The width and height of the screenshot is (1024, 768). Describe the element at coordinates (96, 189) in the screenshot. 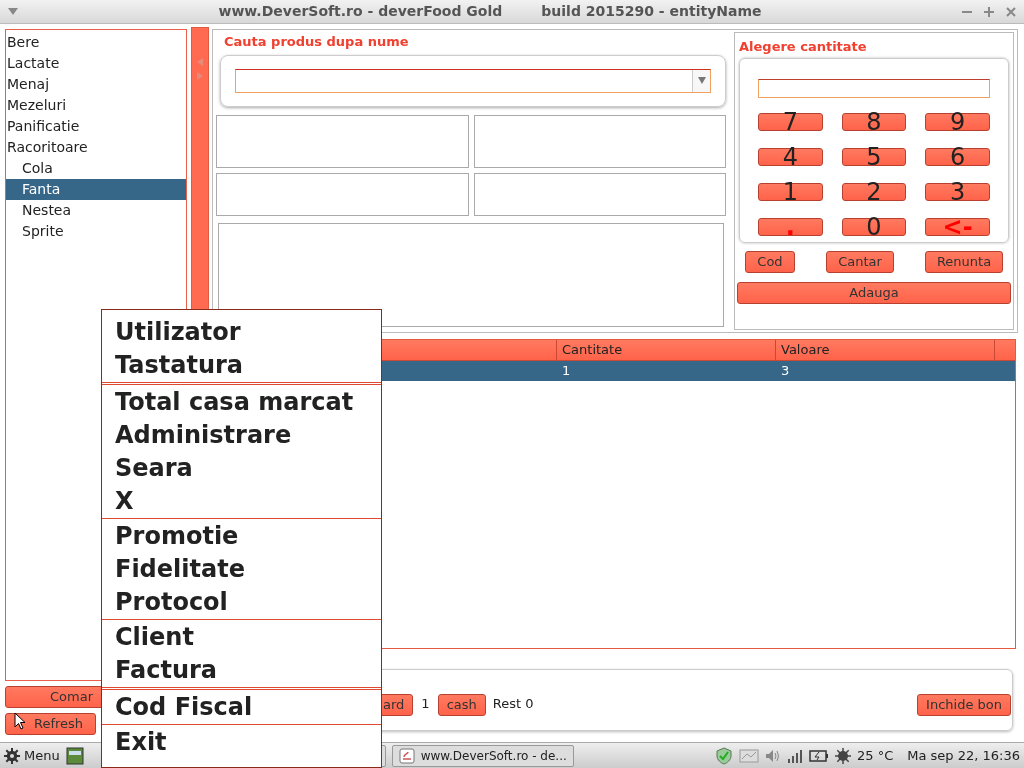

I see `category-item: Fanta` at that location.